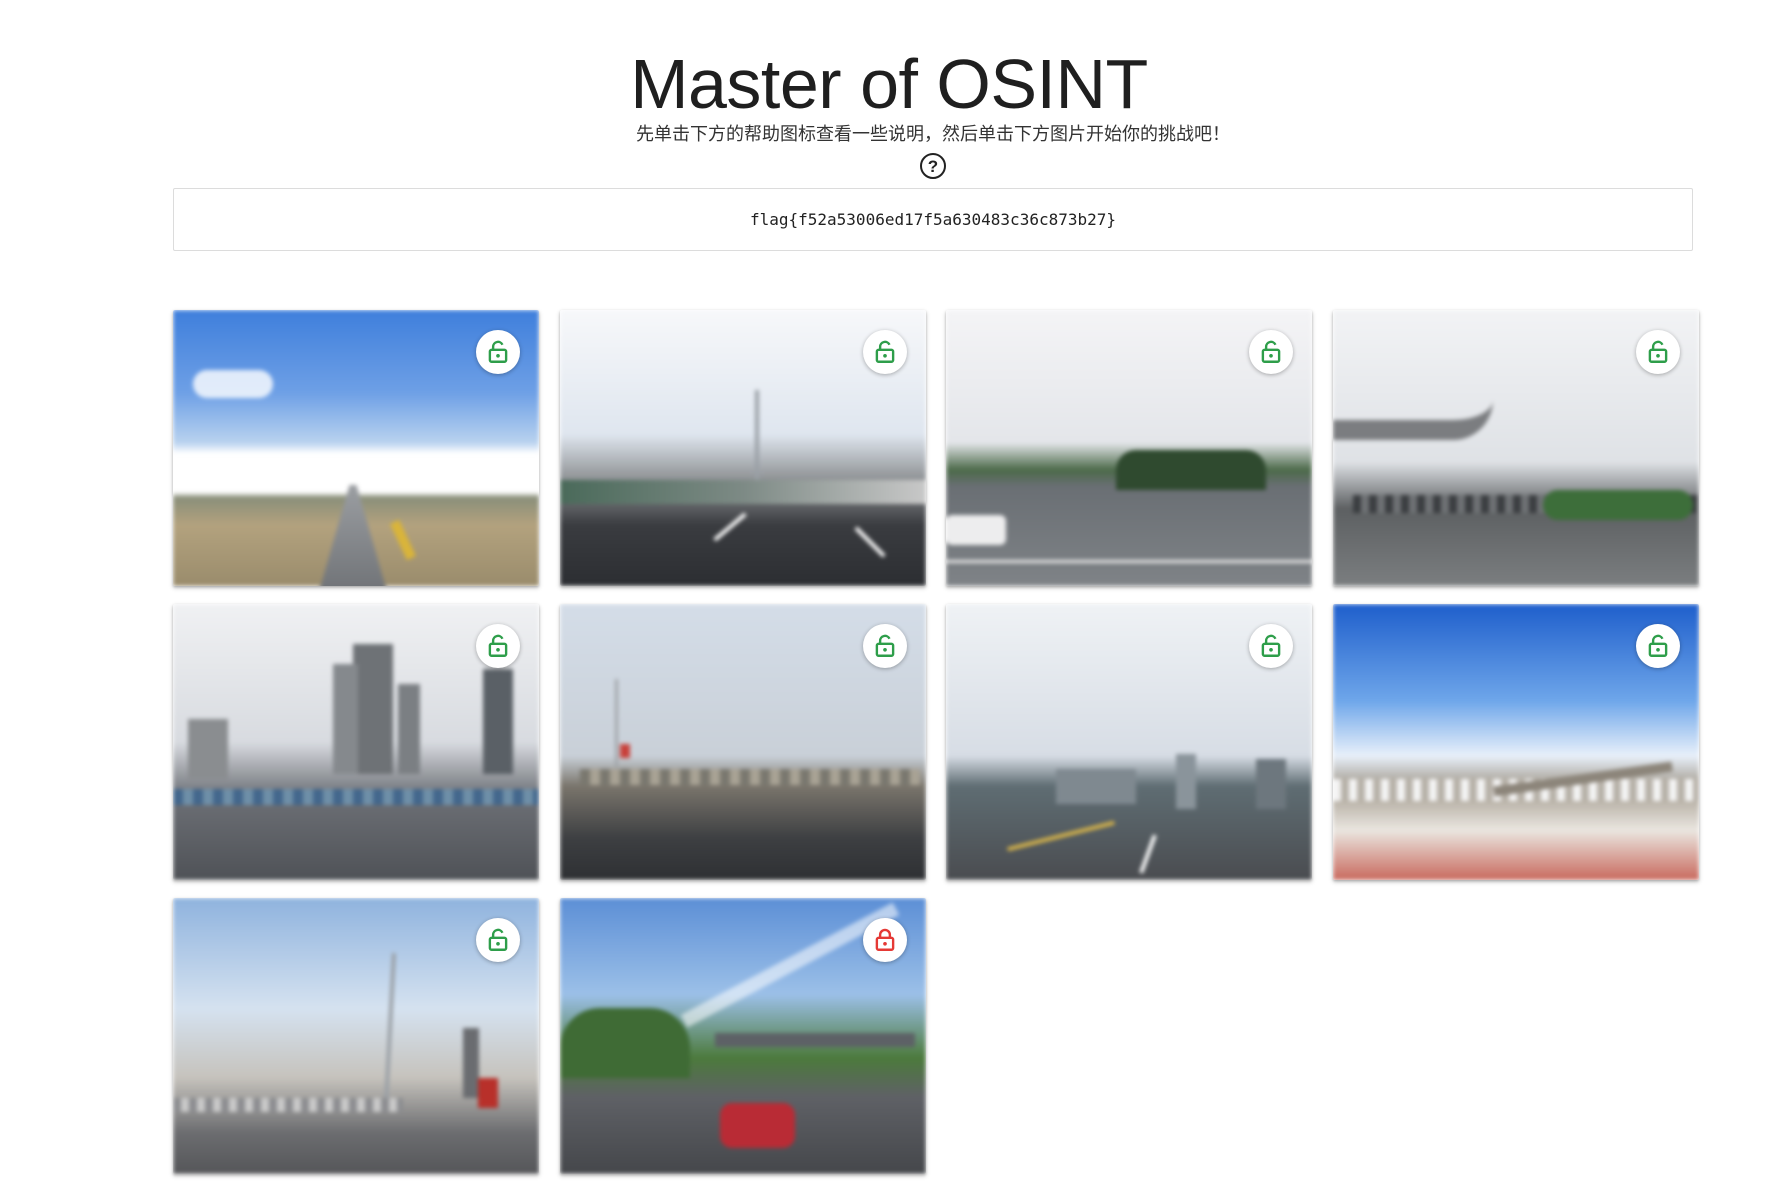 The height and width of the screenshot is (1192, 1778). What do you see at coordinates (885, 940) in the screenshot?
I see `lock-closed-icon` at bounding box center [885, 940].